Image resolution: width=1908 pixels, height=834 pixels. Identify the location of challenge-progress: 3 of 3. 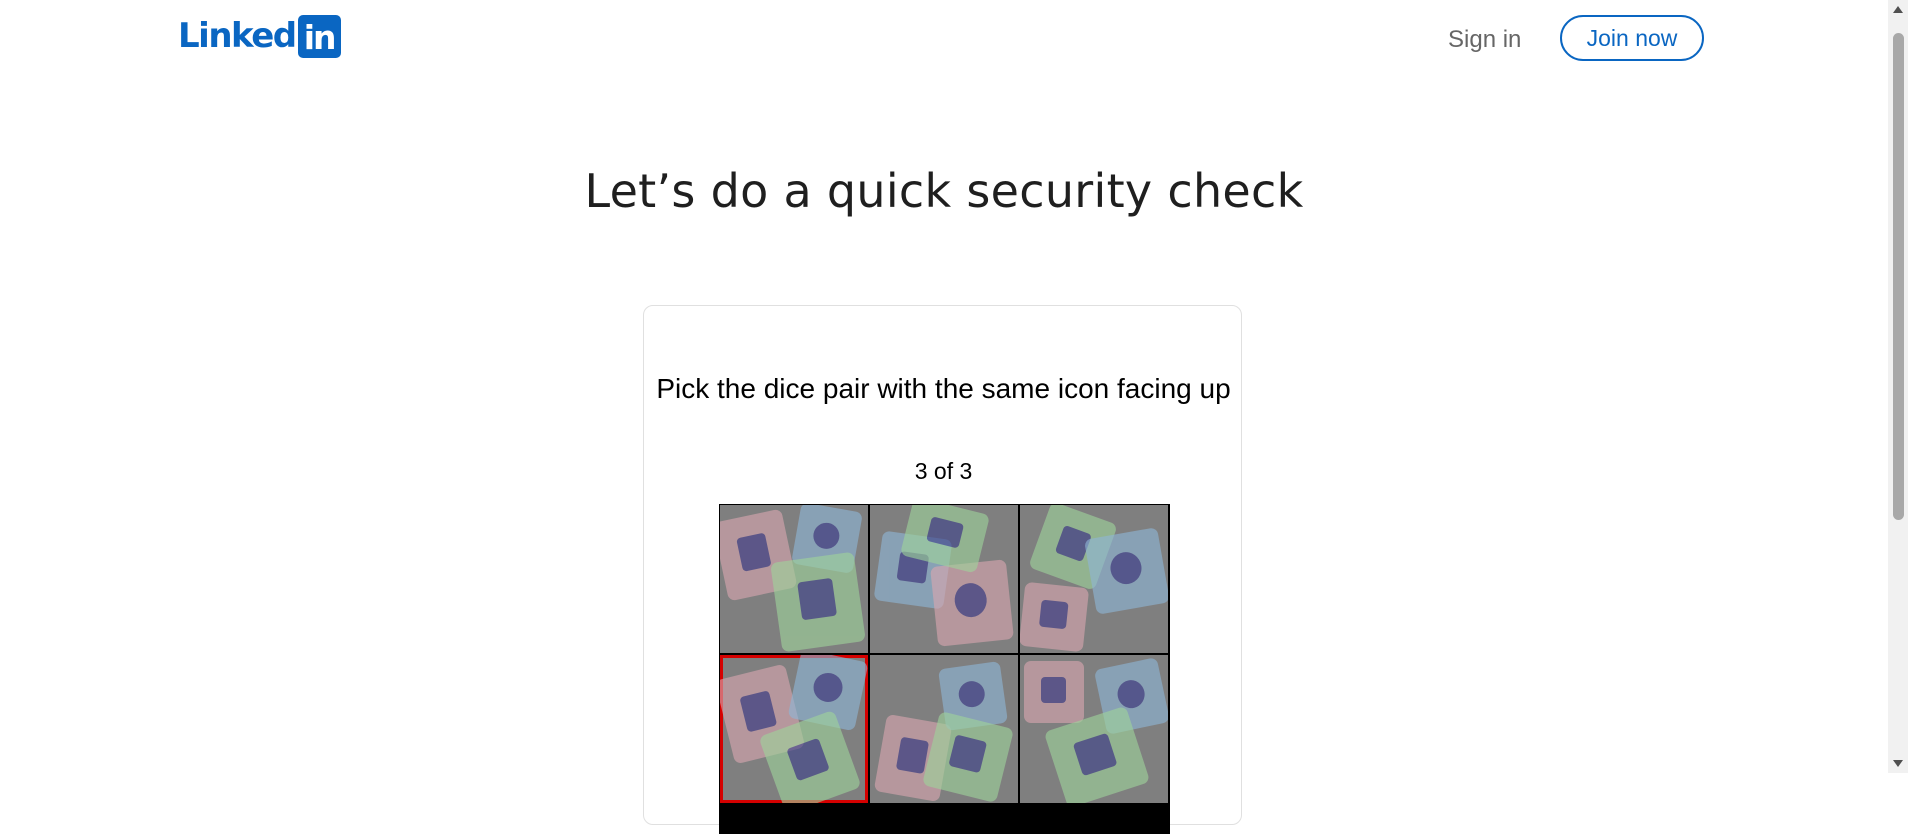
(943, 471).